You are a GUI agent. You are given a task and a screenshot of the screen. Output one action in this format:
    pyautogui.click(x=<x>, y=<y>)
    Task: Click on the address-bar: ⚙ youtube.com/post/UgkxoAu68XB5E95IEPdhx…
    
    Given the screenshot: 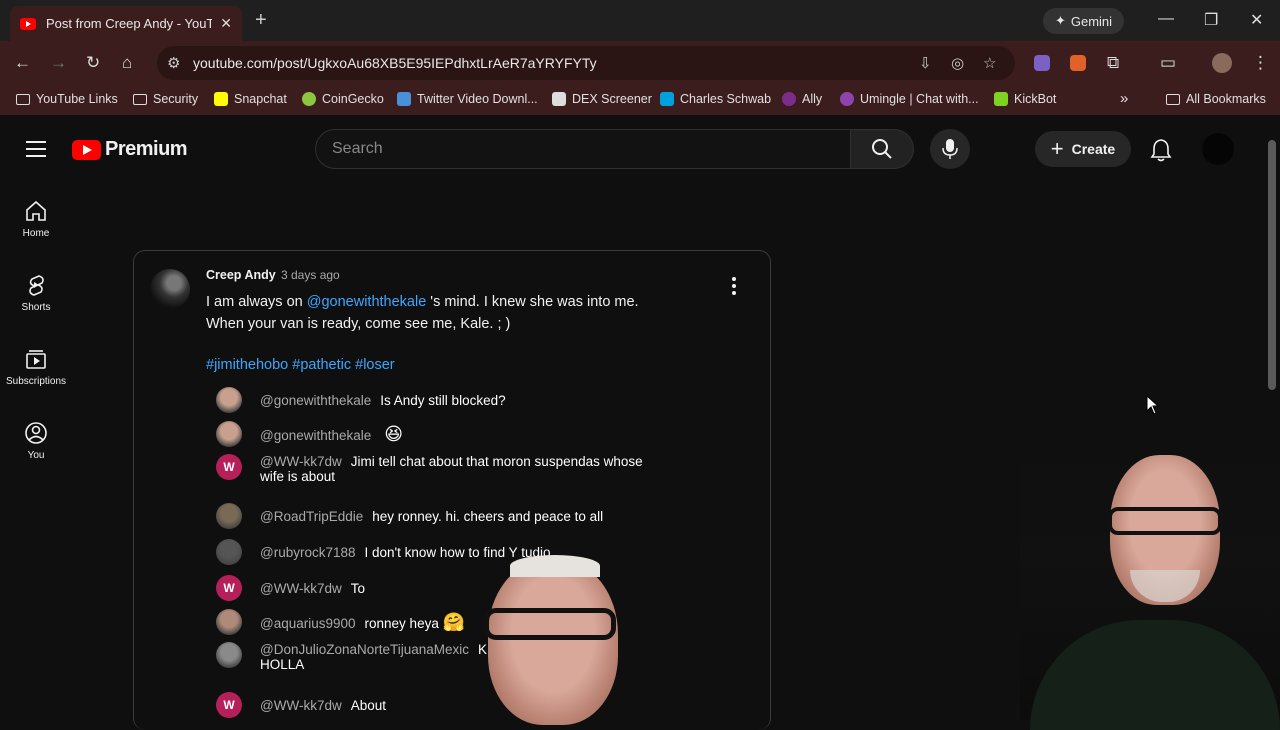 What is the action you would take?
    pyautogui.click(x=586, y=63)
    